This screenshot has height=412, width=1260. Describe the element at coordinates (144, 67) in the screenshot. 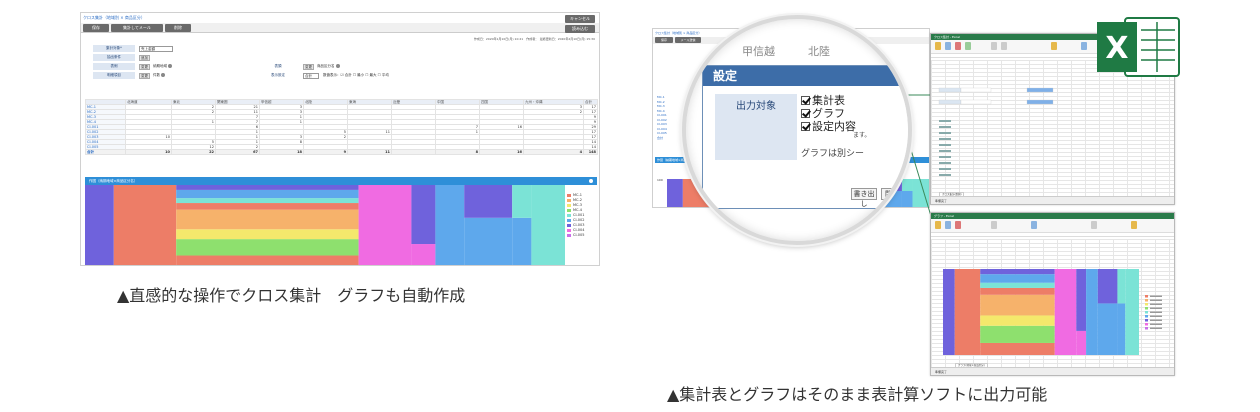

I see `row-change-button: 変更` at that location.